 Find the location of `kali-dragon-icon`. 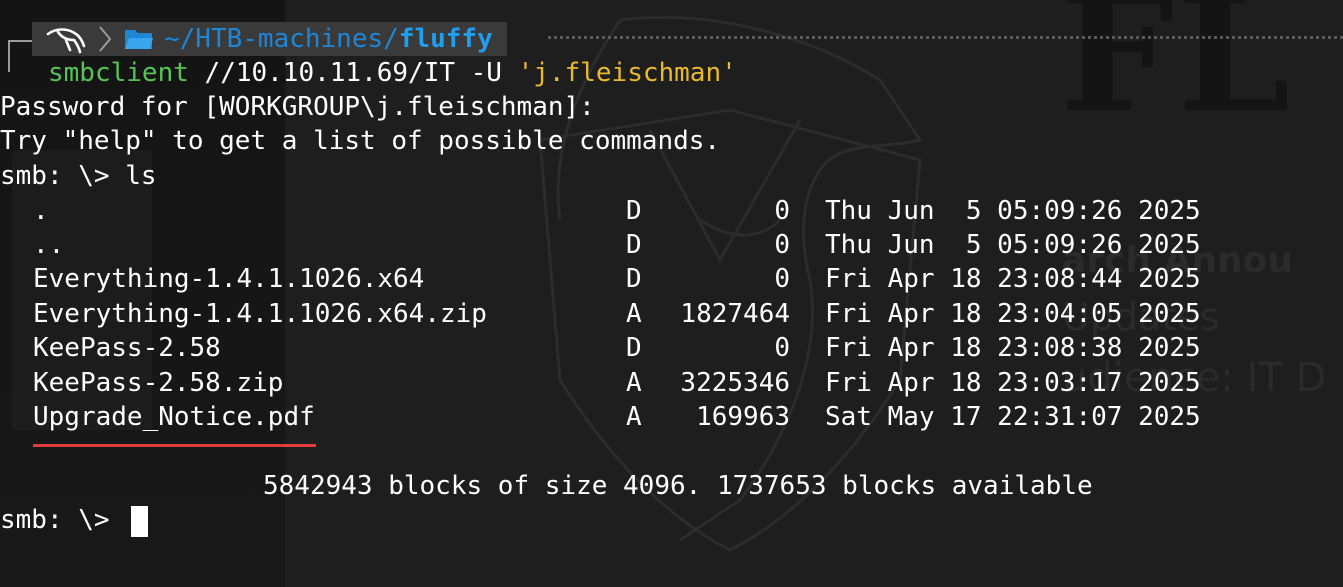

kali-dragon-icon is located at coordinates (66, 41).